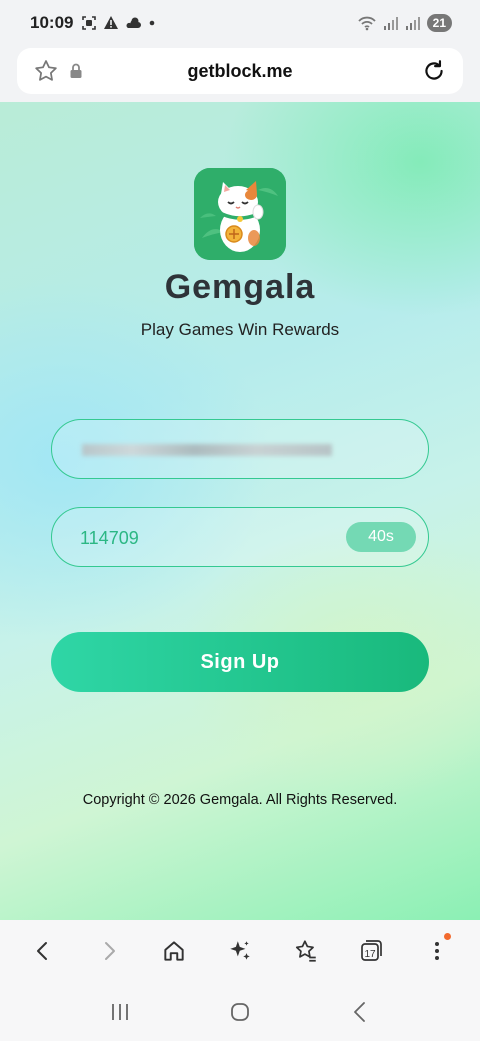  What do you see at coordinates (434, 71) in the screenshot?
I see `reload-icon` at bounding box center [434, 71].